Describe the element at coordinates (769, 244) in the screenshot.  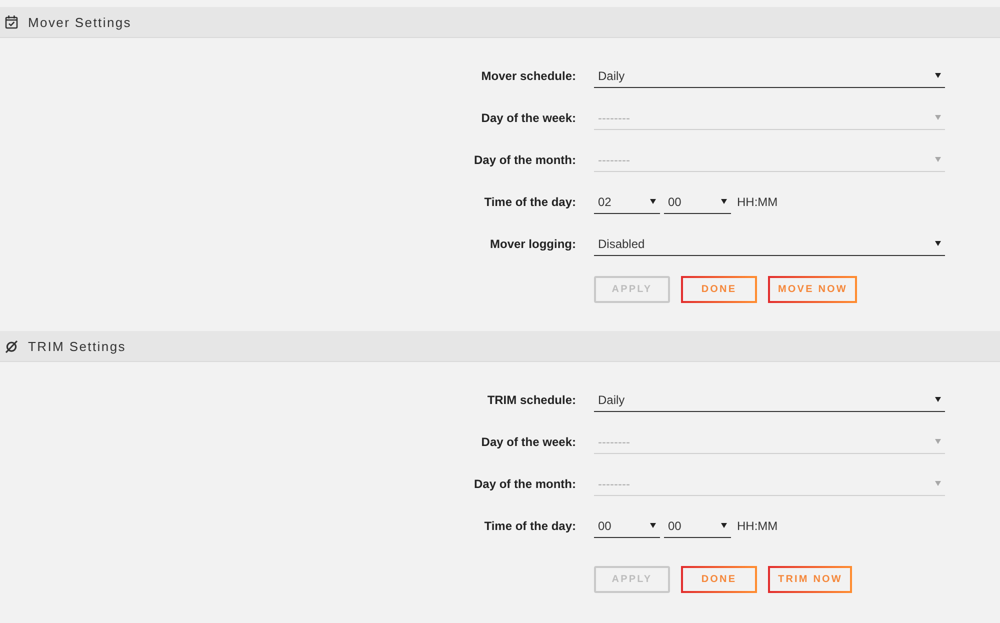
I see `dropdown-field: Disabled` at that location.